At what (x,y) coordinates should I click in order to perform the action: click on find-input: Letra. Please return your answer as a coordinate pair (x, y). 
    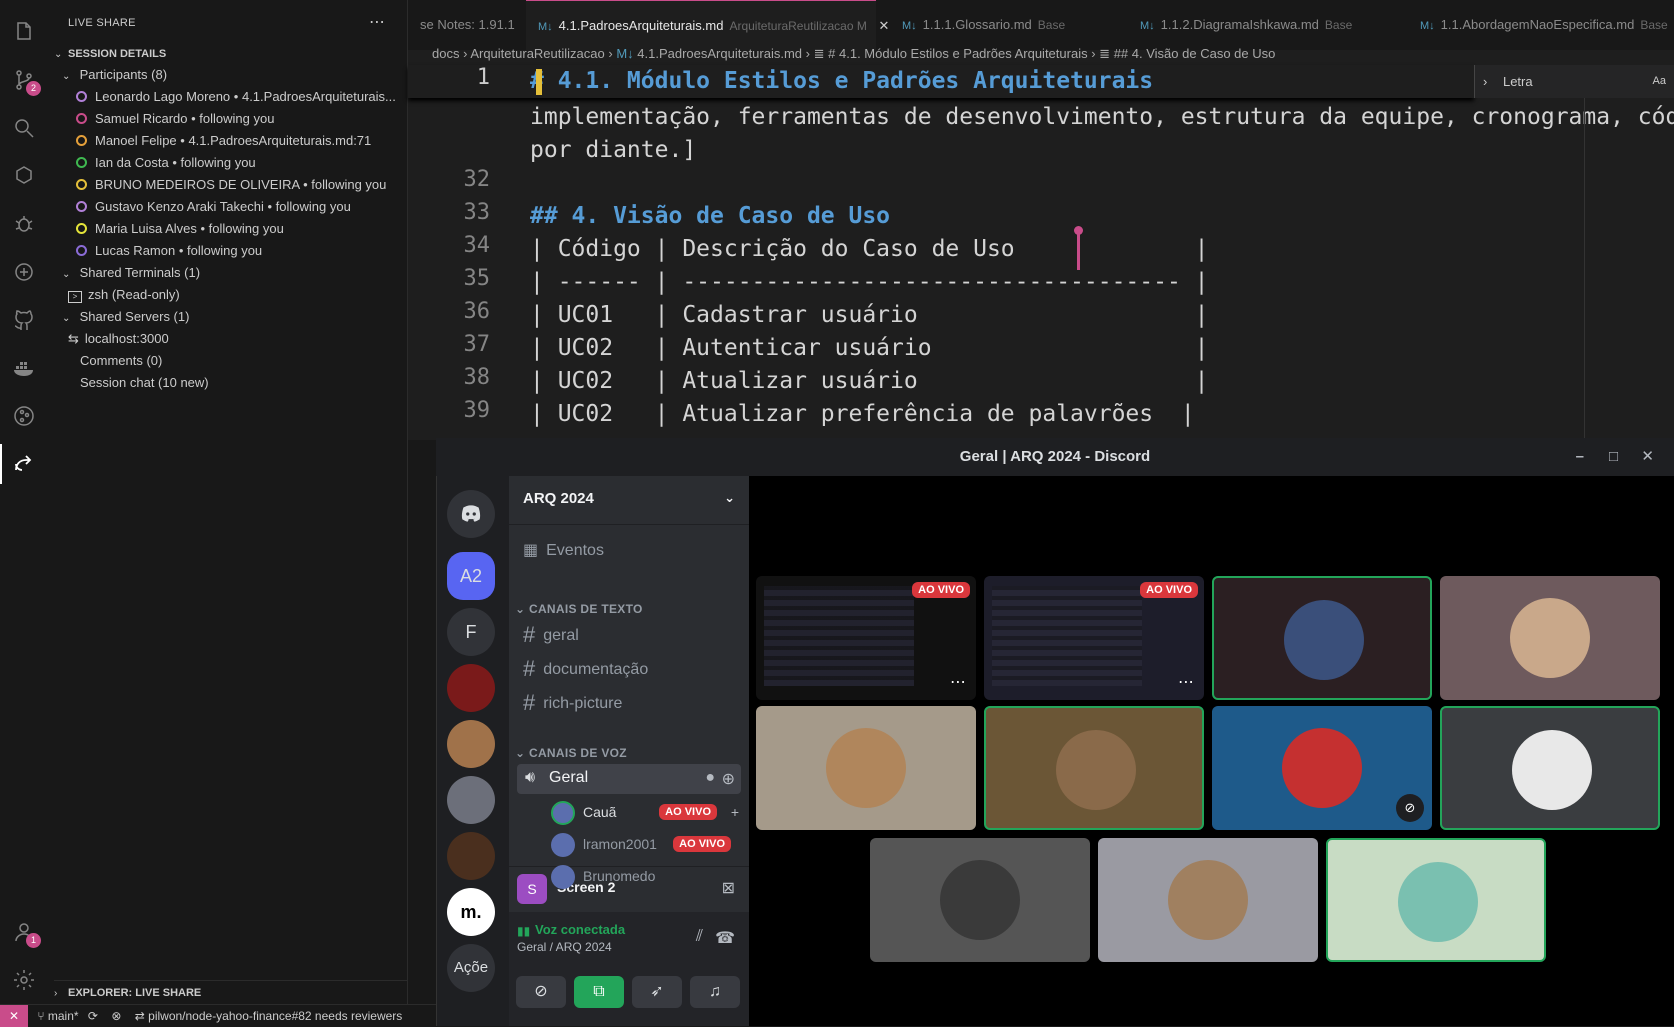
    Looking at the image, I should click on (1518, 81).